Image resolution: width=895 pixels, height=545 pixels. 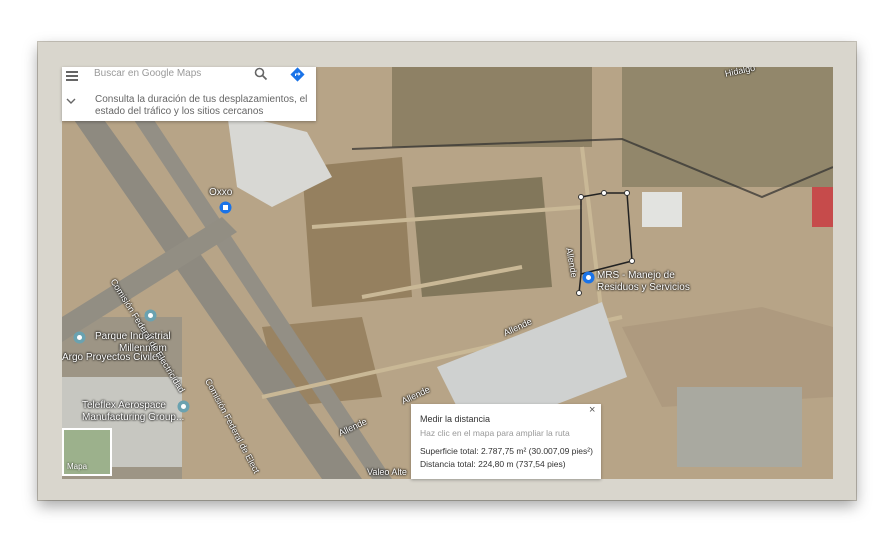 I want to click on directions-icon, so click(x=297, y=74).